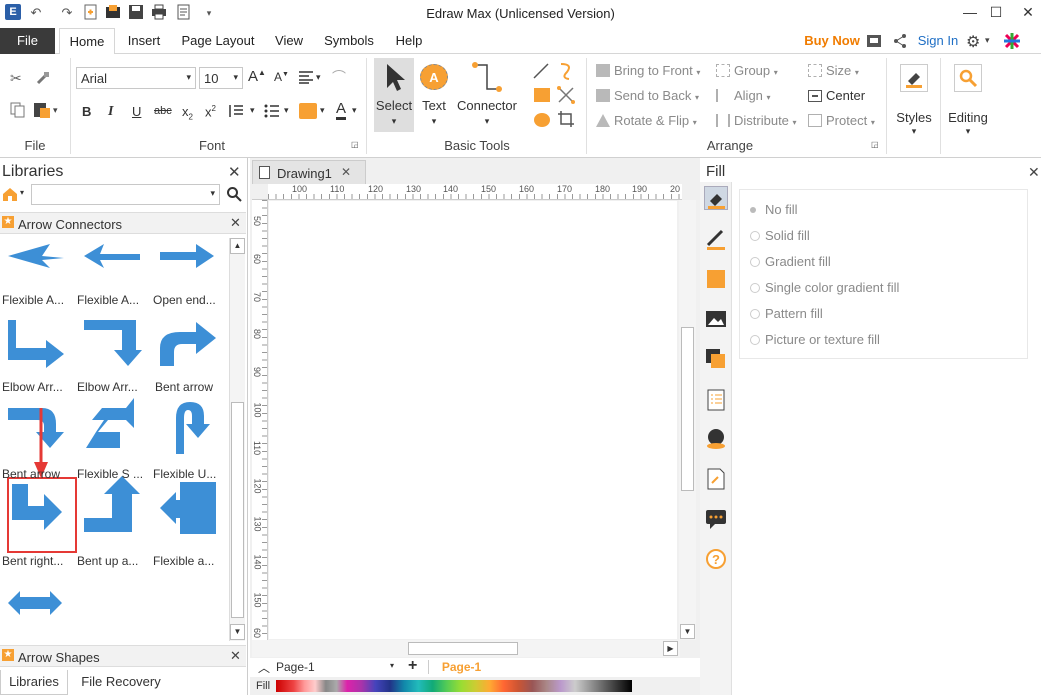  Describe the element at coordinates (221, 78) in the screenshot. I see `font-size-select: 10 ▾` at that location.